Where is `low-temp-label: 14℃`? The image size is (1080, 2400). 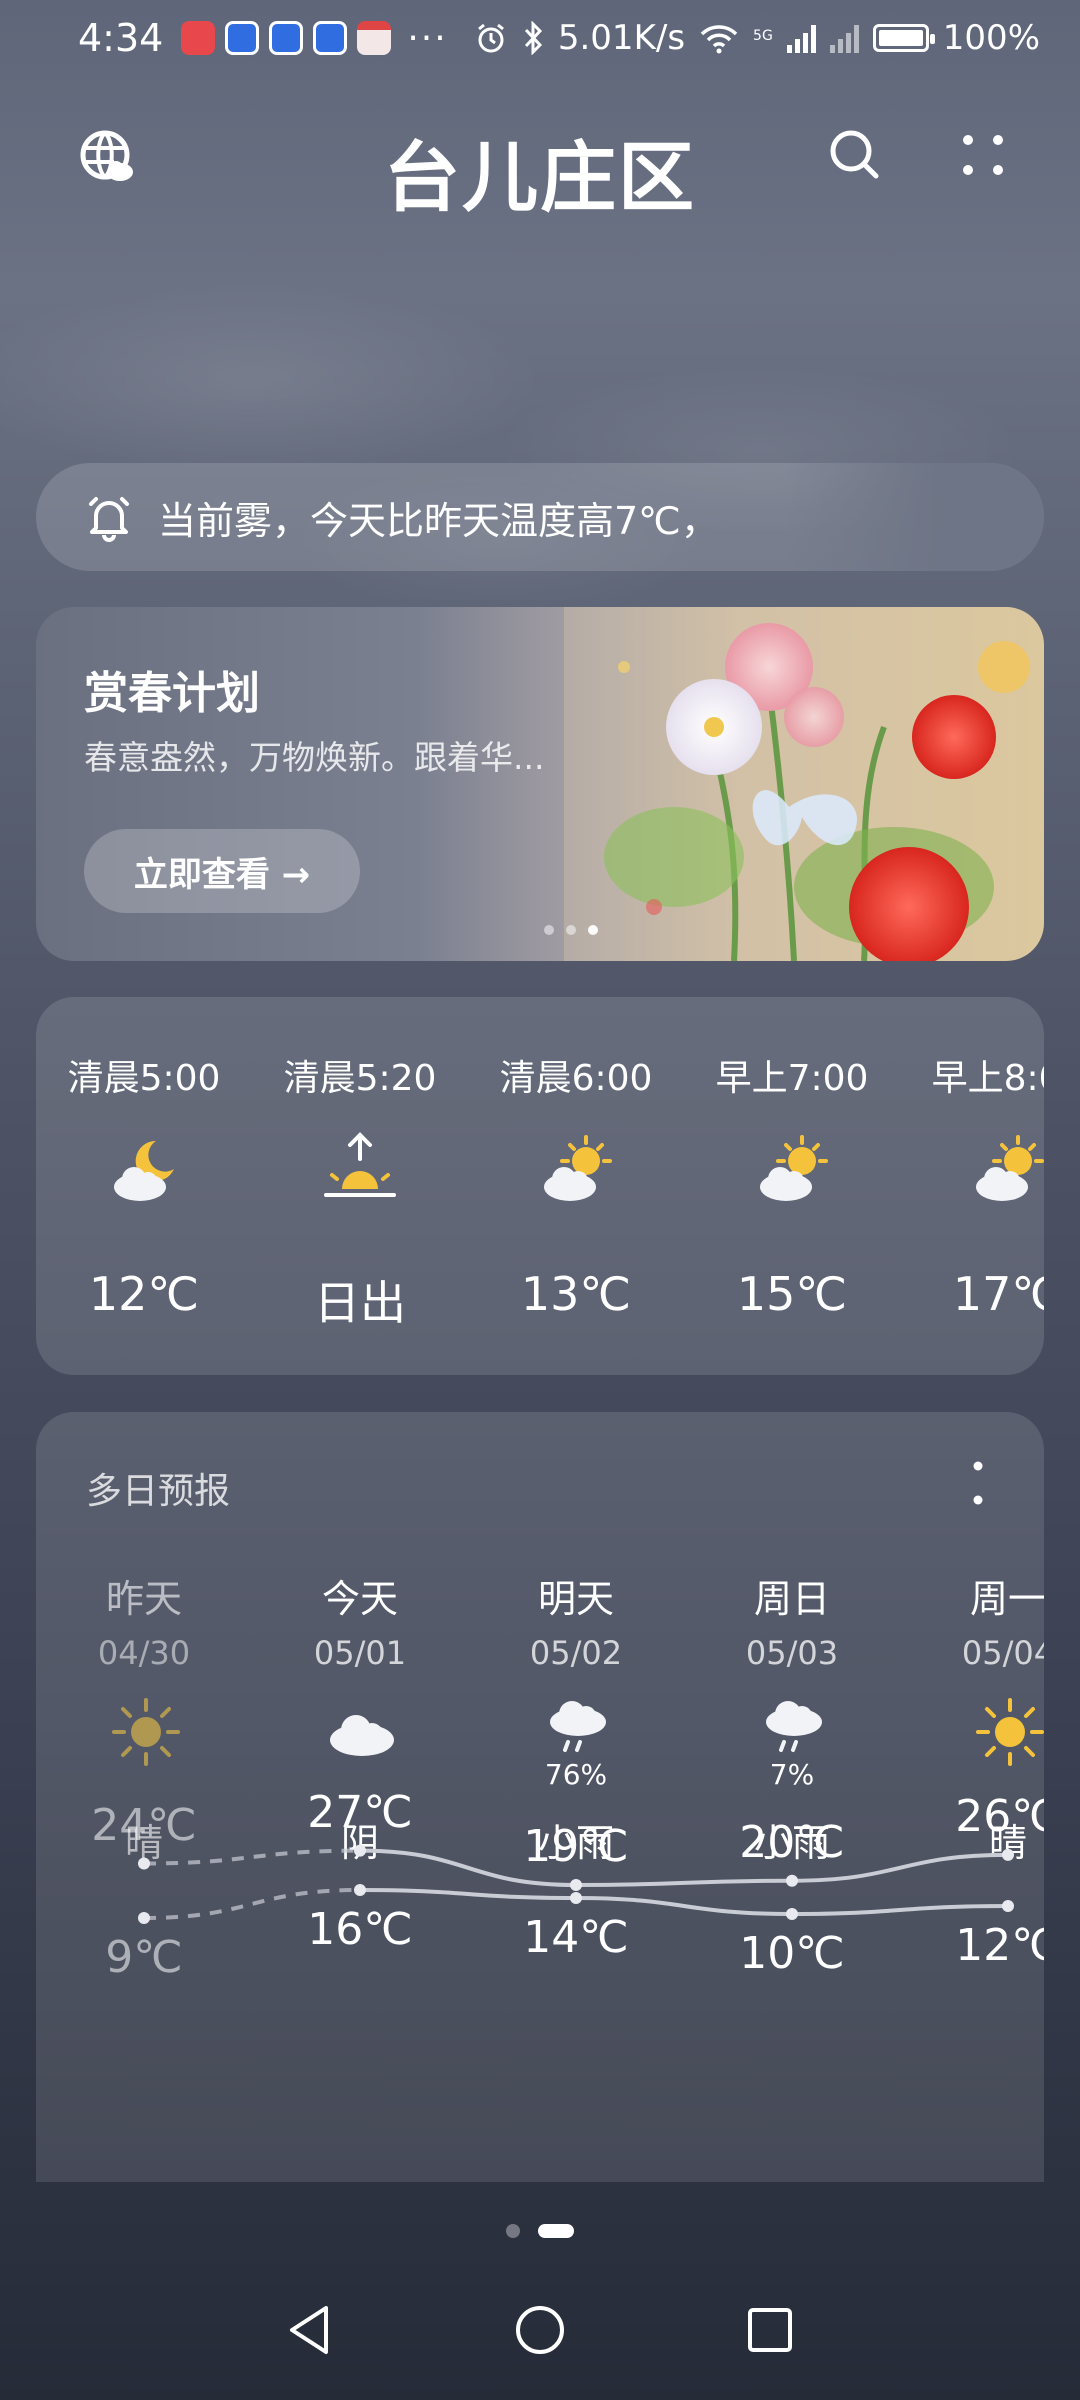
low-temp-label: 14℃ is located at coordinates (576, 1937).